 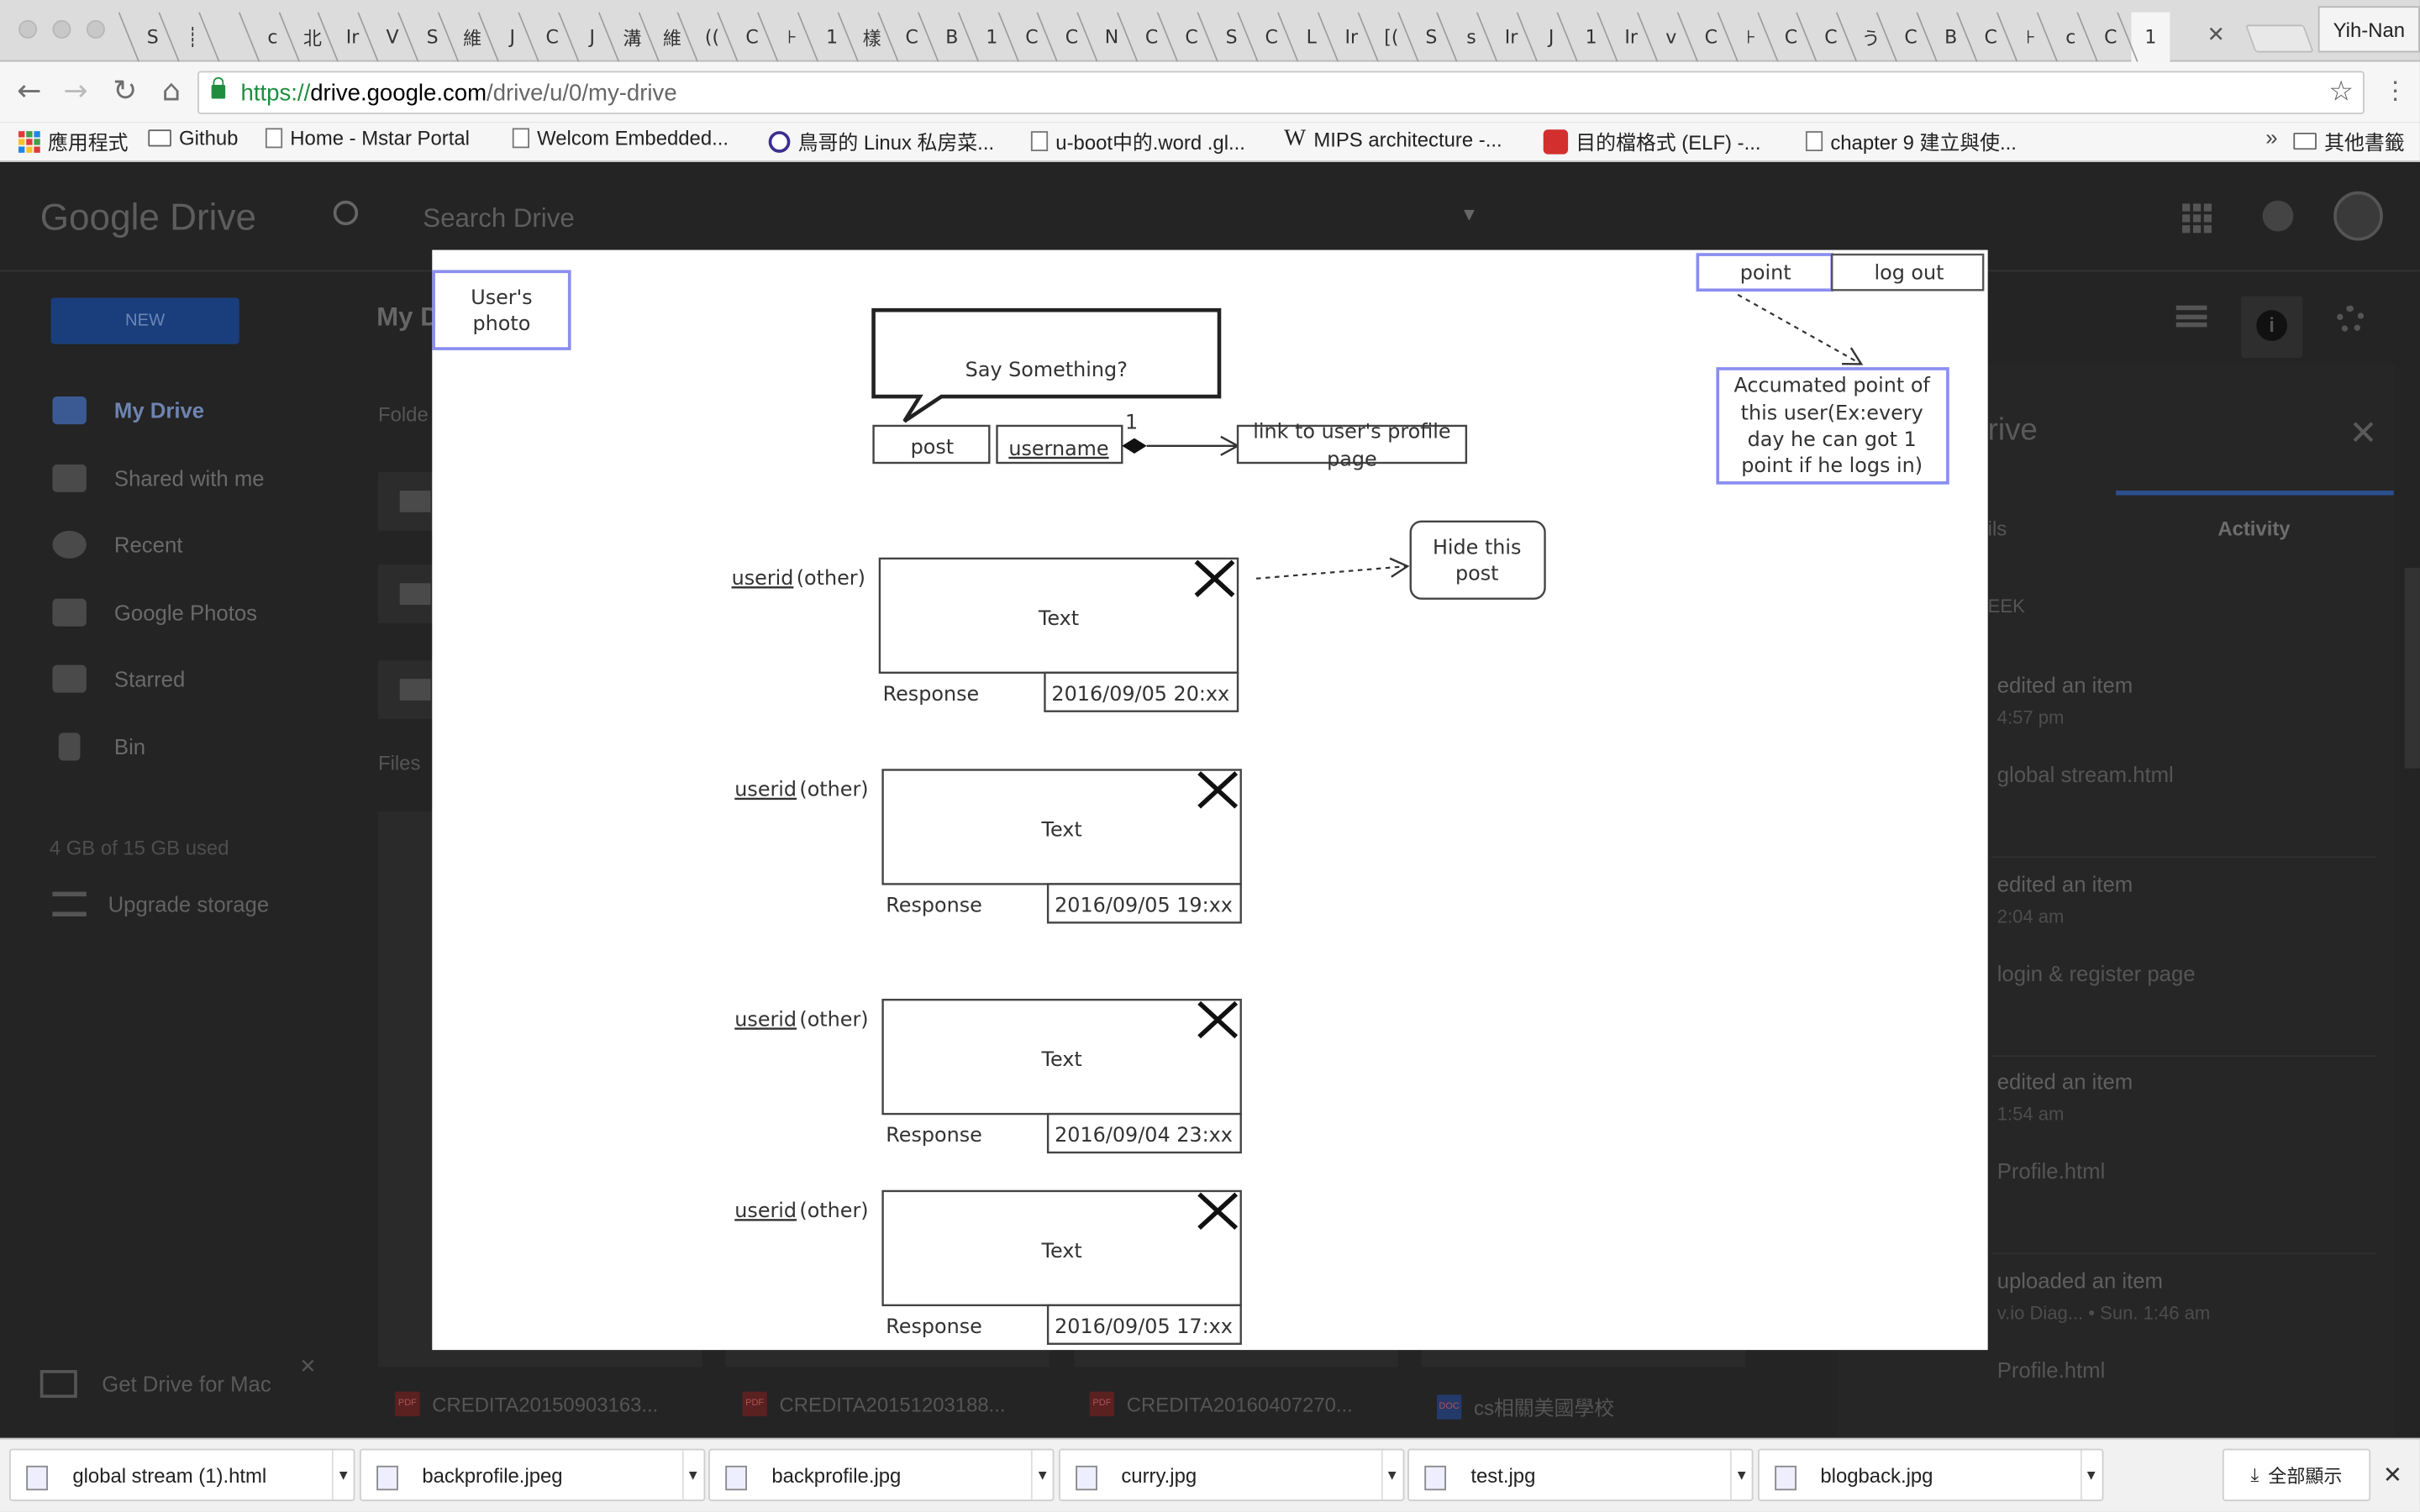 I want to click on notifications-icon, so click(x=2278, y=216).